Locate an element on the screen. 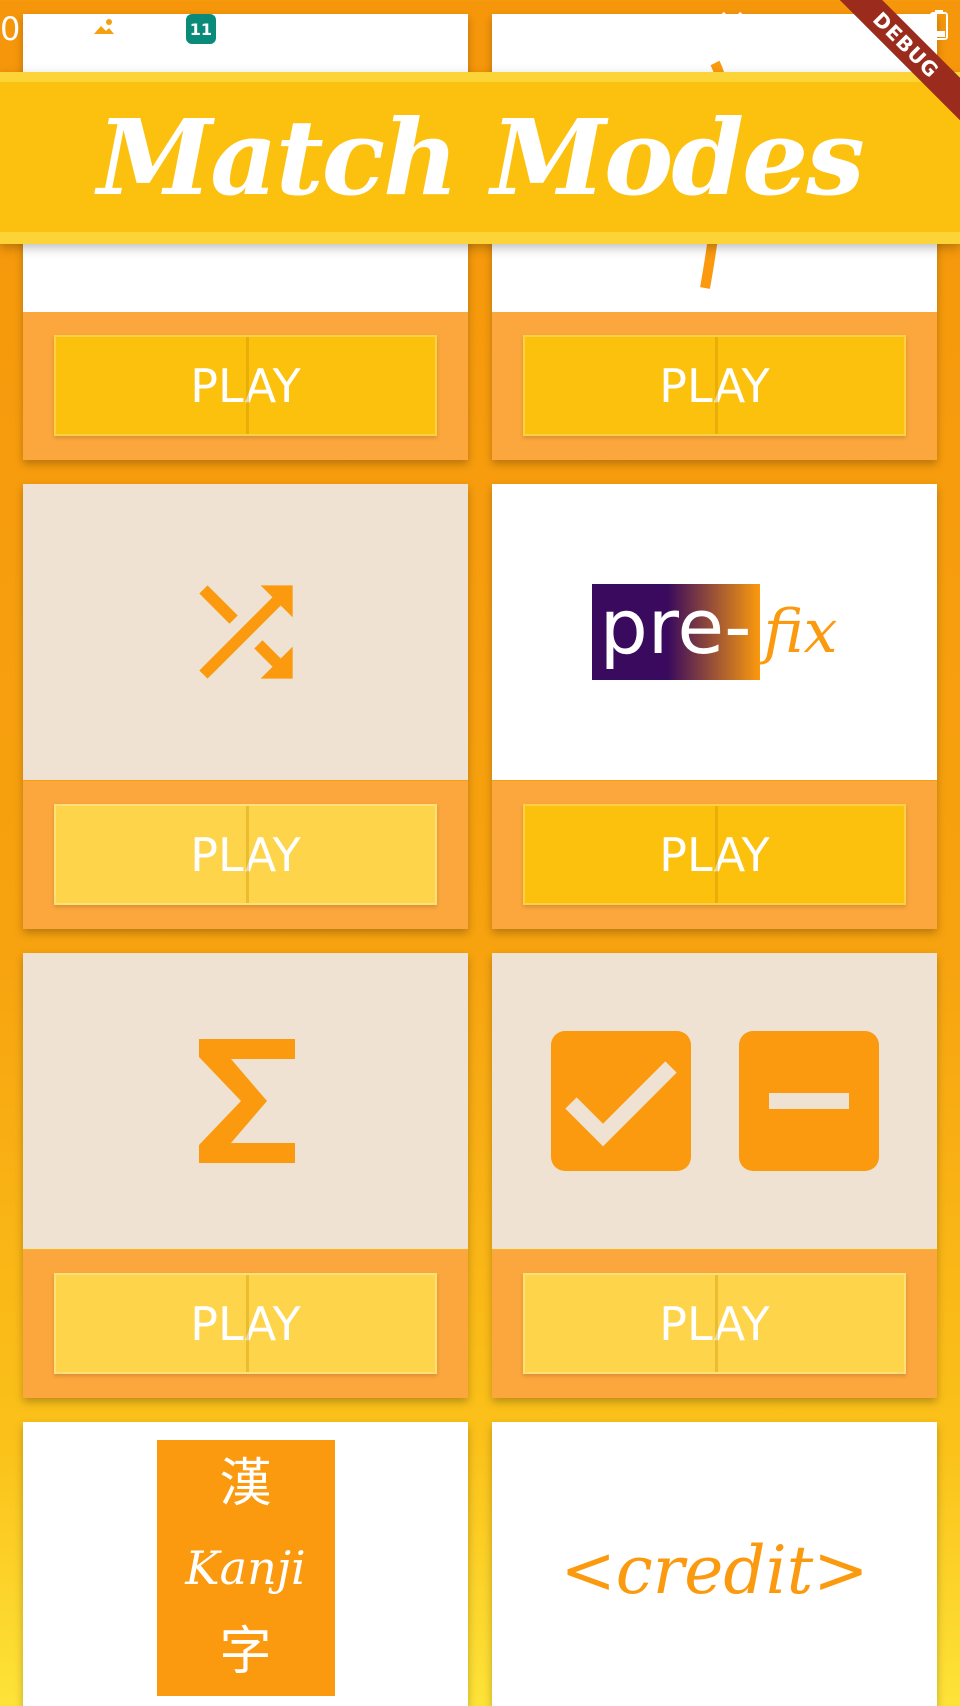  page-title: Match Modes is located at coordinates (481, 157).